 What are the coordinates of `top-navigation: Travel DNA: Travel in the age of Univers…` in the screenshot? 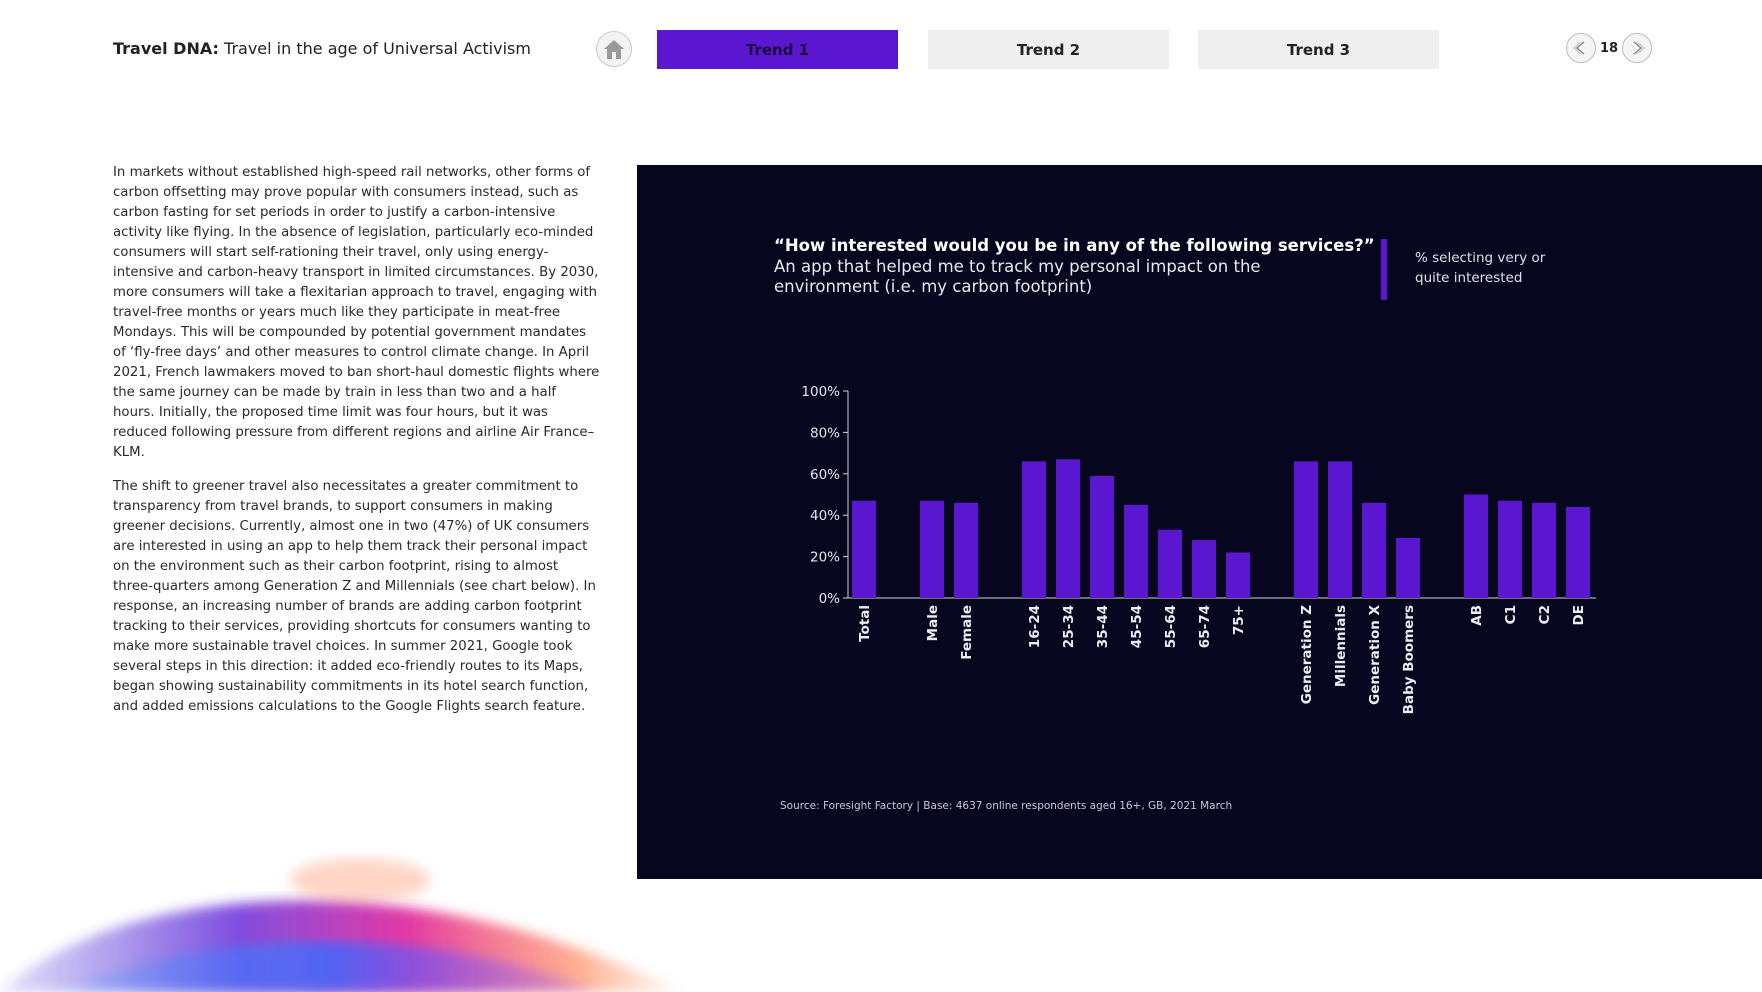 It's located at (881, 50).